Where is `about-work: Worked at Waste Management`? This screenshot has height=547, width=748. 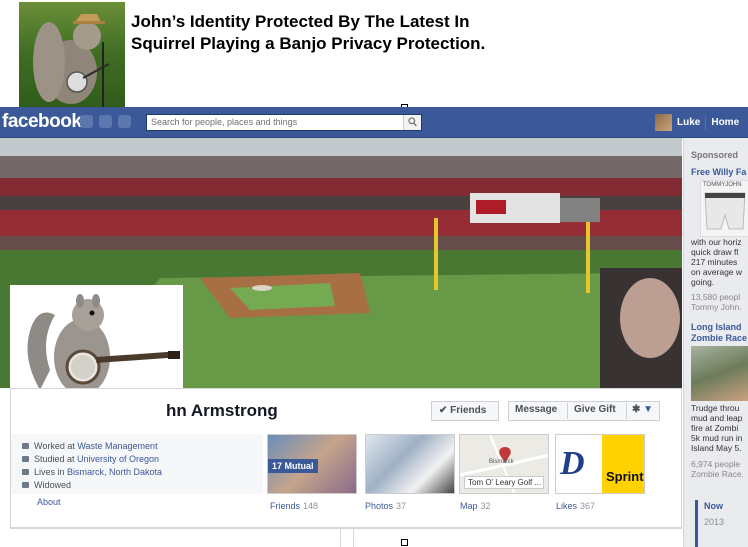
about-work: Worked at Waste Management is located at coordinates (90, 446).